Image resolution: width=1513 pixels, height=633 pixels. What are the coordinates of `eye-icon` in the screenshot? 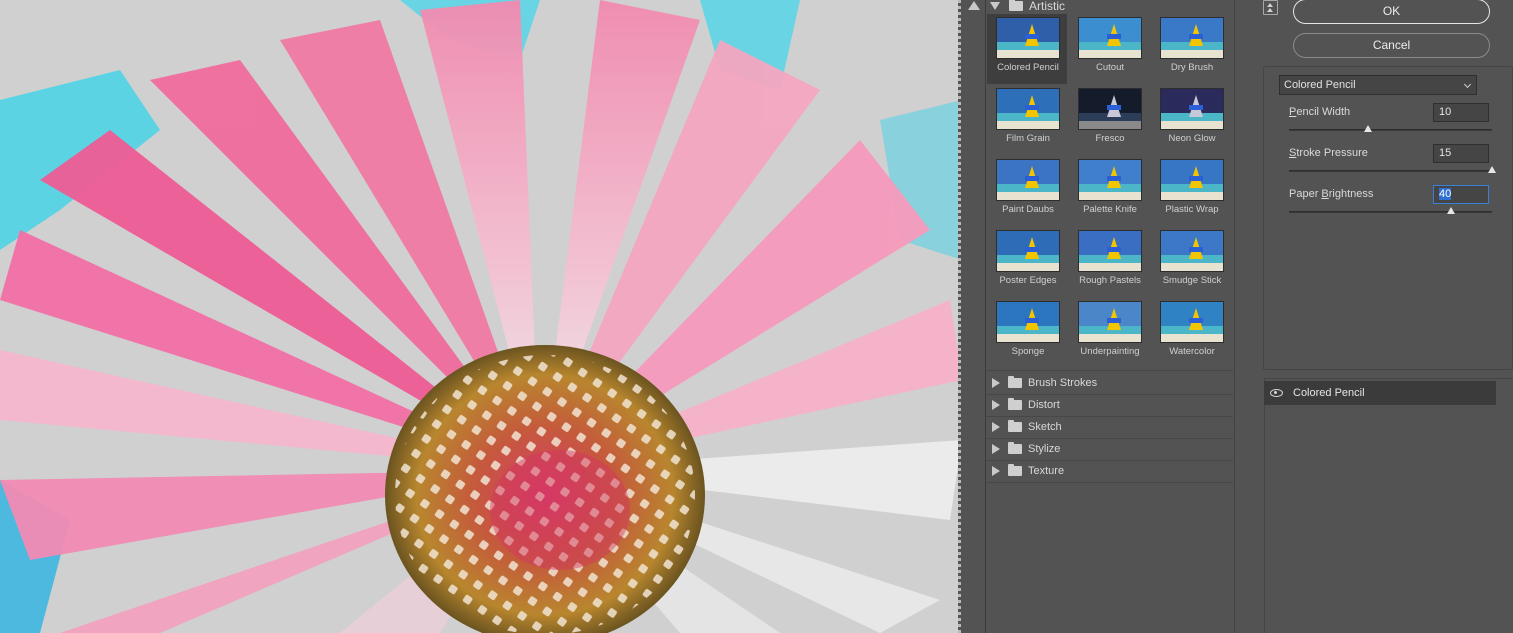 It's located at (1276, 393).